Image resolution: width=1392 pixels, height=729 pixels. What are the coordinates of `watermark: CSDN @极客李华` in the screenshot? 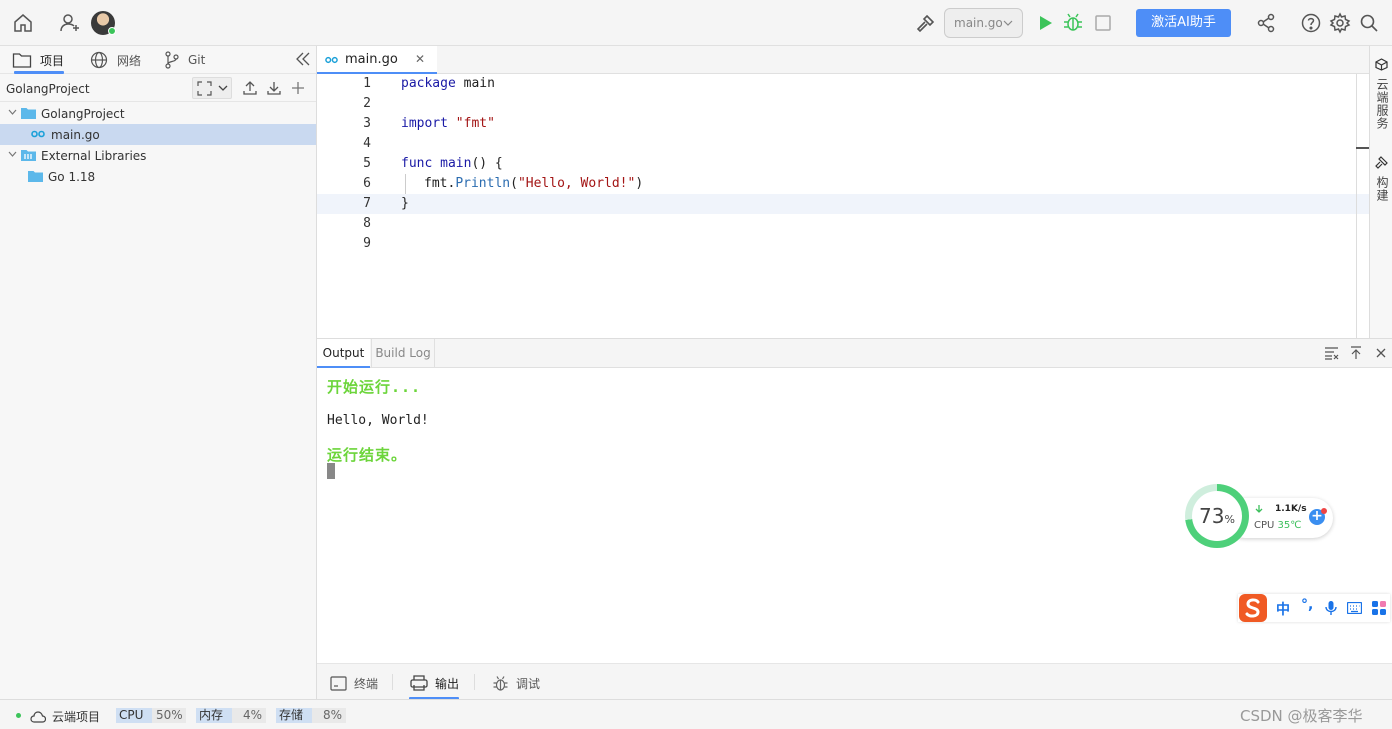 It's located at (1301, 716).